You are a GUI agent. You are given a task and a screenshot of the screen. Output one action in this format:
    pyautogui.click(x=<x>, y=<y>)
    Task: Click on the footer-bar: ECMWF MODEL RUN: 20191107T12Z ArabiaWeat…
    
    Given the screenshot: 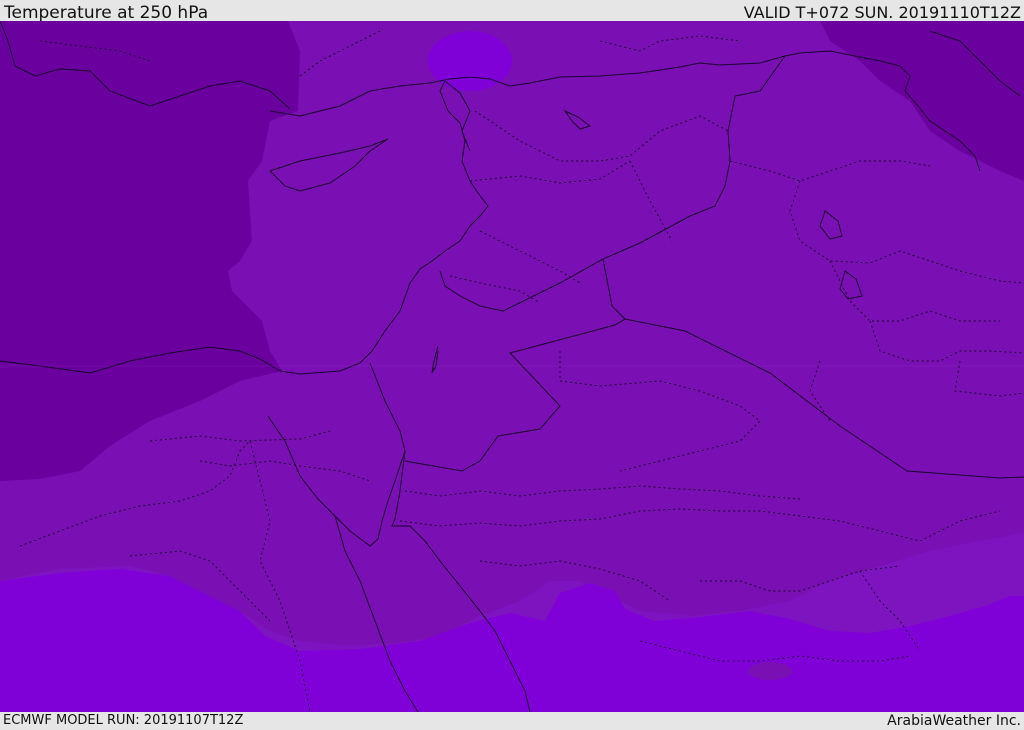 What is the action you would take?
    pyautogui.click(x=512, y=720)
    